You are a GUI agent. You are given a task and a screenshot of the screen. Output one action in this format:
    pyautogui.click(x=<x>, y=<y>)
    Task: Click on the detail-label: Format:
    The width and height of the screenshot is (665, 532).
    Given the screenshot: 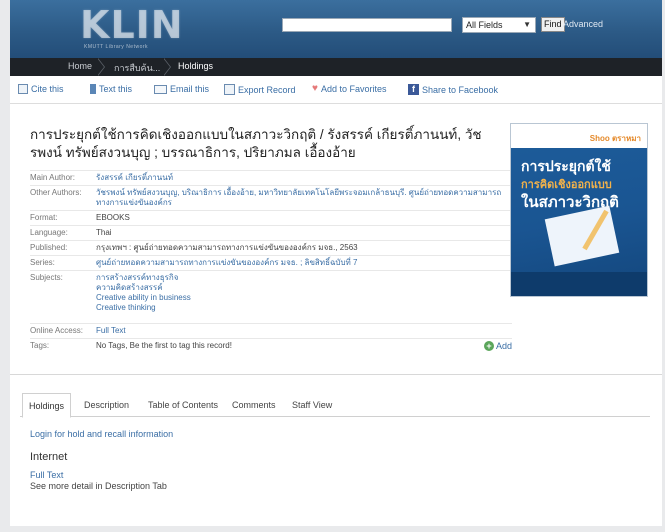 What is the action you would take?
    pyautogui.click(x=44, y=217)
    